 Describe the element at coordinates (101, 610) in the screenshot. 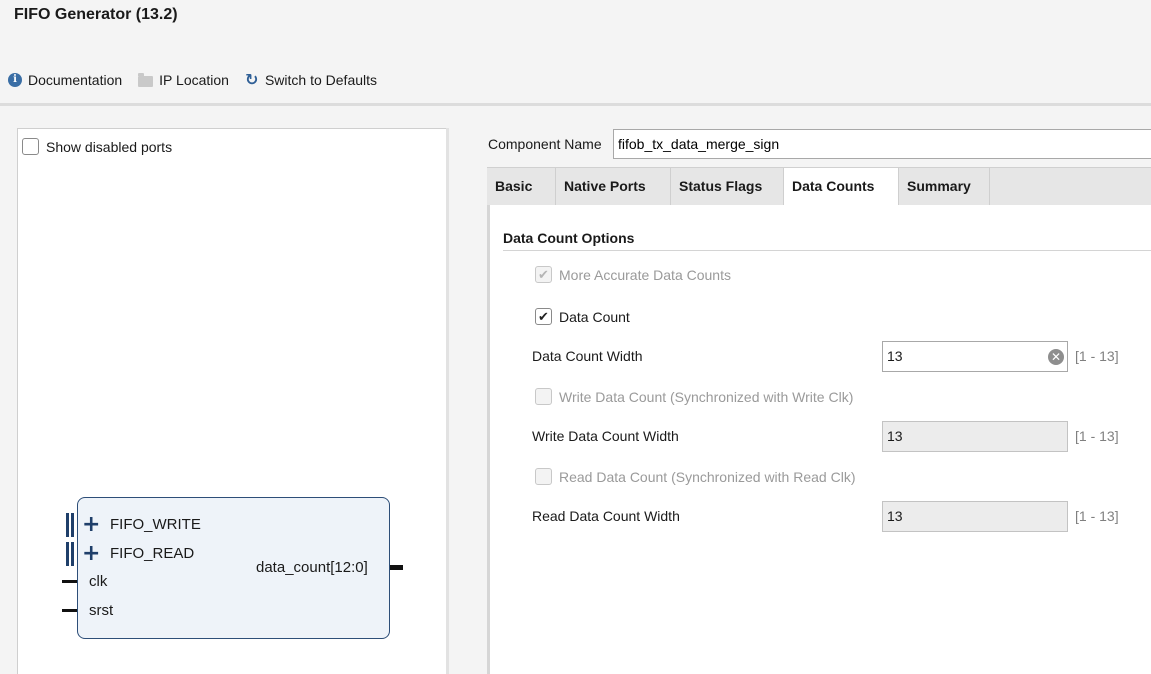

I see `port-srst: srst` at that location.